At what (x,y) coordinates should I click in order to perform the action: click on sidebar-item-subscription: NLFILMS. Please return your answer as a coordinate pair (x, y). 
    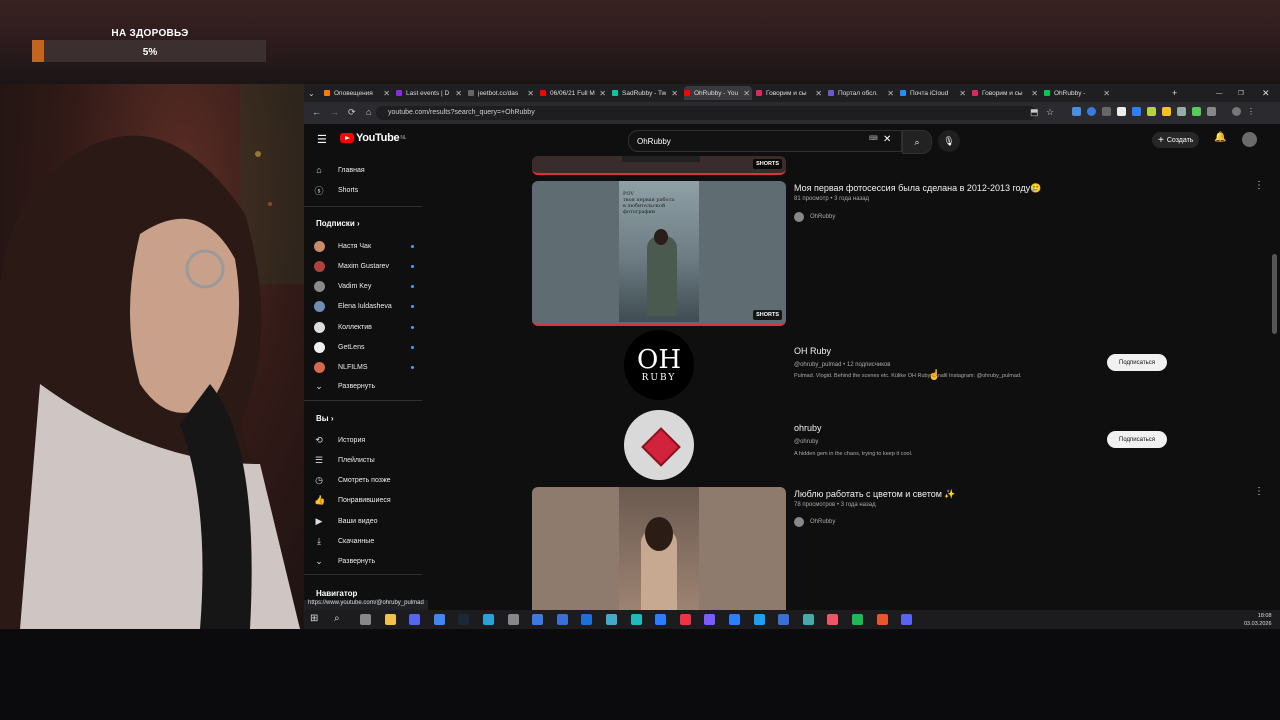
    Looking at the image, I should click on (364, 368).